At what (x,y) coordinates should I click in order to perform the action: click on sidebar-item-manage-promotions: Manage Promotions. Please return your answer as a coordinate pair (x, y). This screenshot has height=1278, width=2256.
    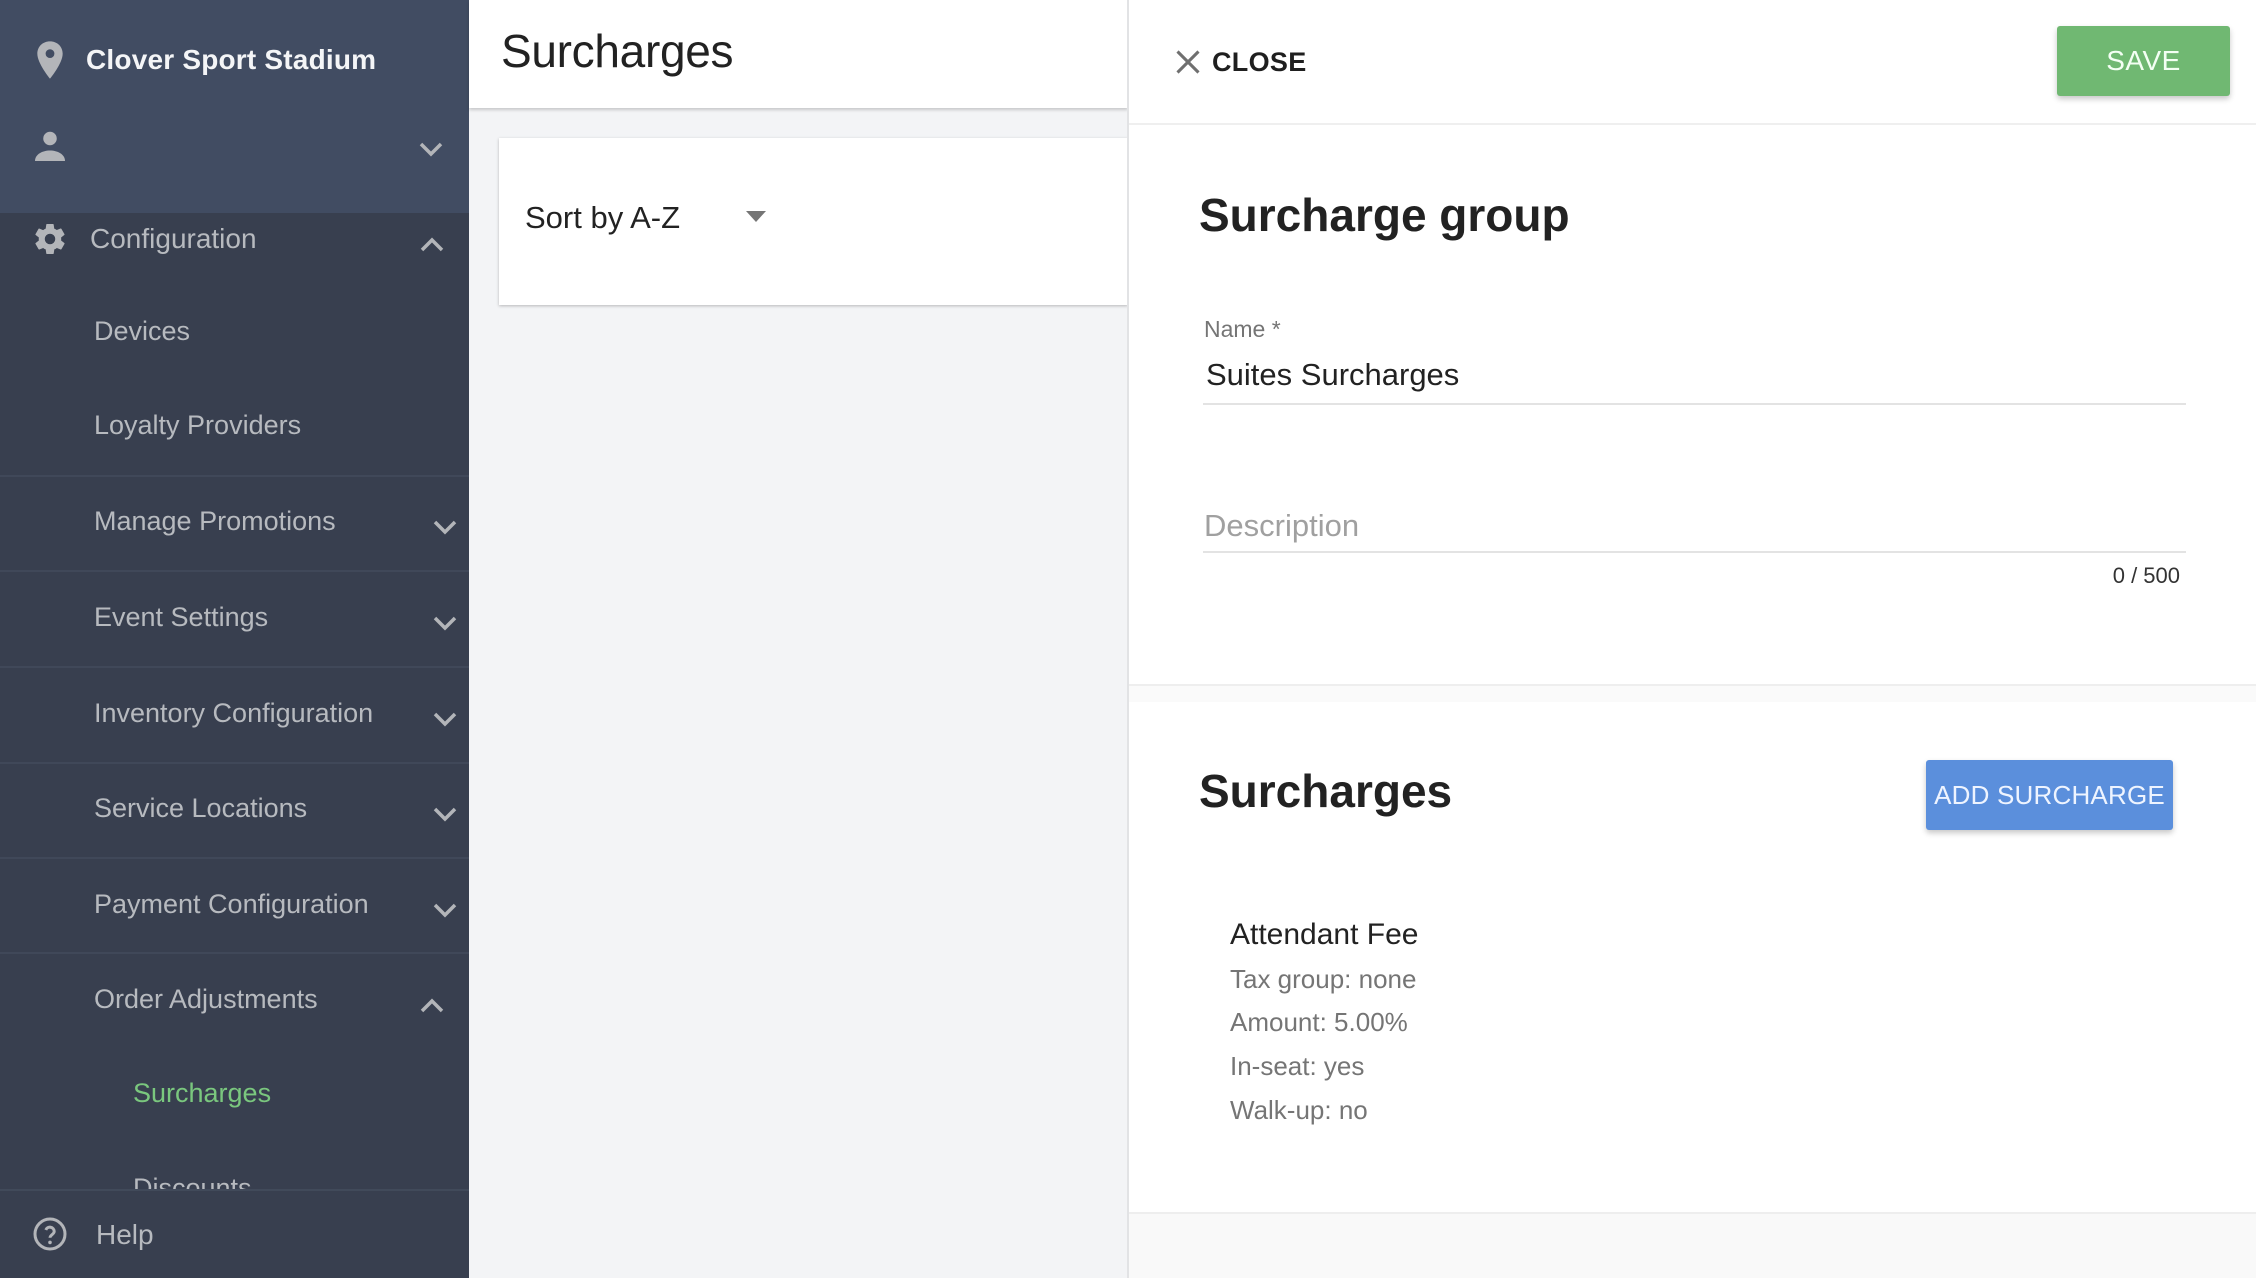
    Looking at the image, I should click on (234, 523).